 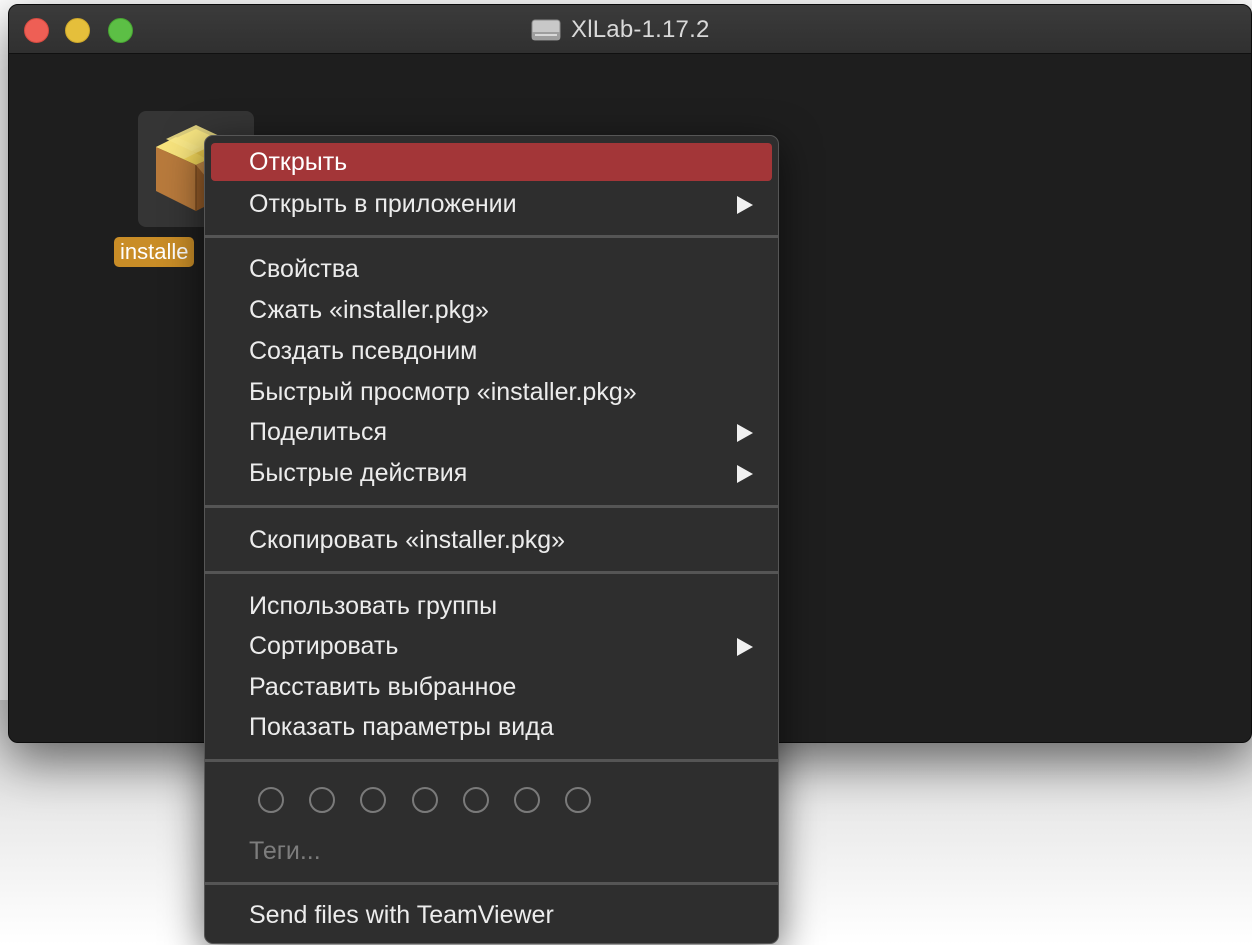 I want to click on minimize-button, so click(x=77, y=30).